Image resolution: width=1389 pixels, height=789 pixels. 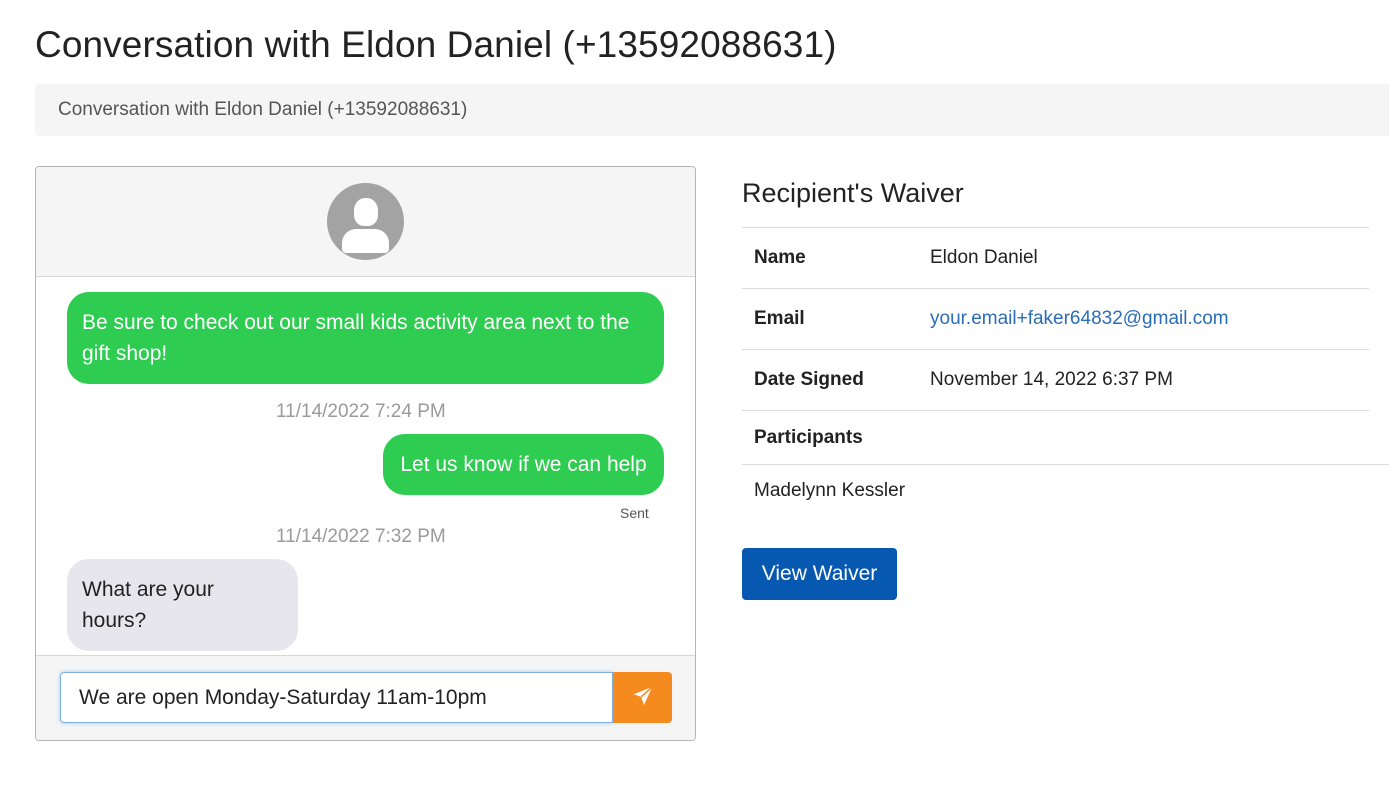 What do you see at coordinates (830, 490) in the screenshot?
I see `participant-name: Madelynn Kessler` at bounding box center [830, 490].